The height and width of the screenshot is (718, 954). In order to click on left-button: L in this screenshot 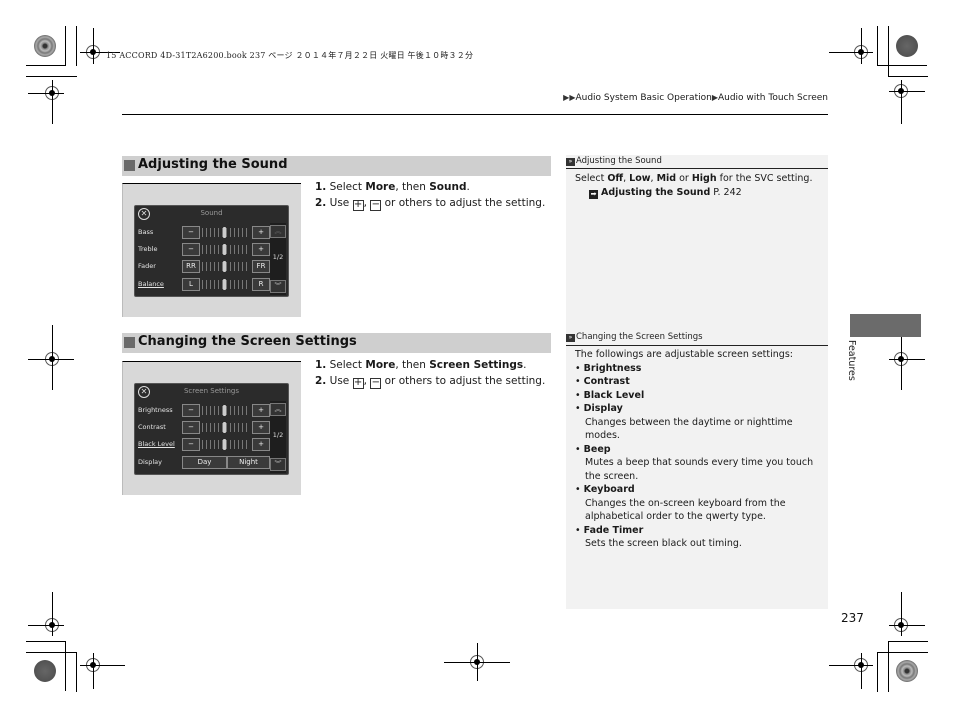, I will do `click(191, 284)`.